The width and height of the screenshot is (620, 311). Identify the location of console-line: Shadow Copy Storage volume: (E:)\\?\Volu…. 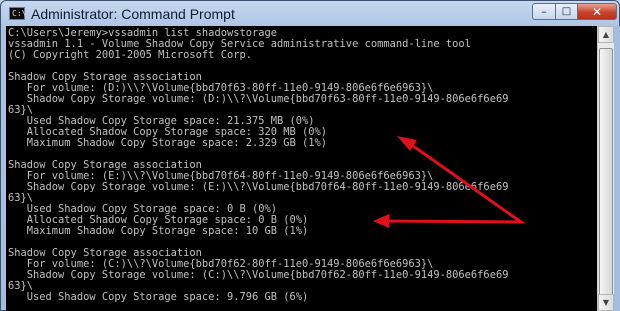
(258, 187).